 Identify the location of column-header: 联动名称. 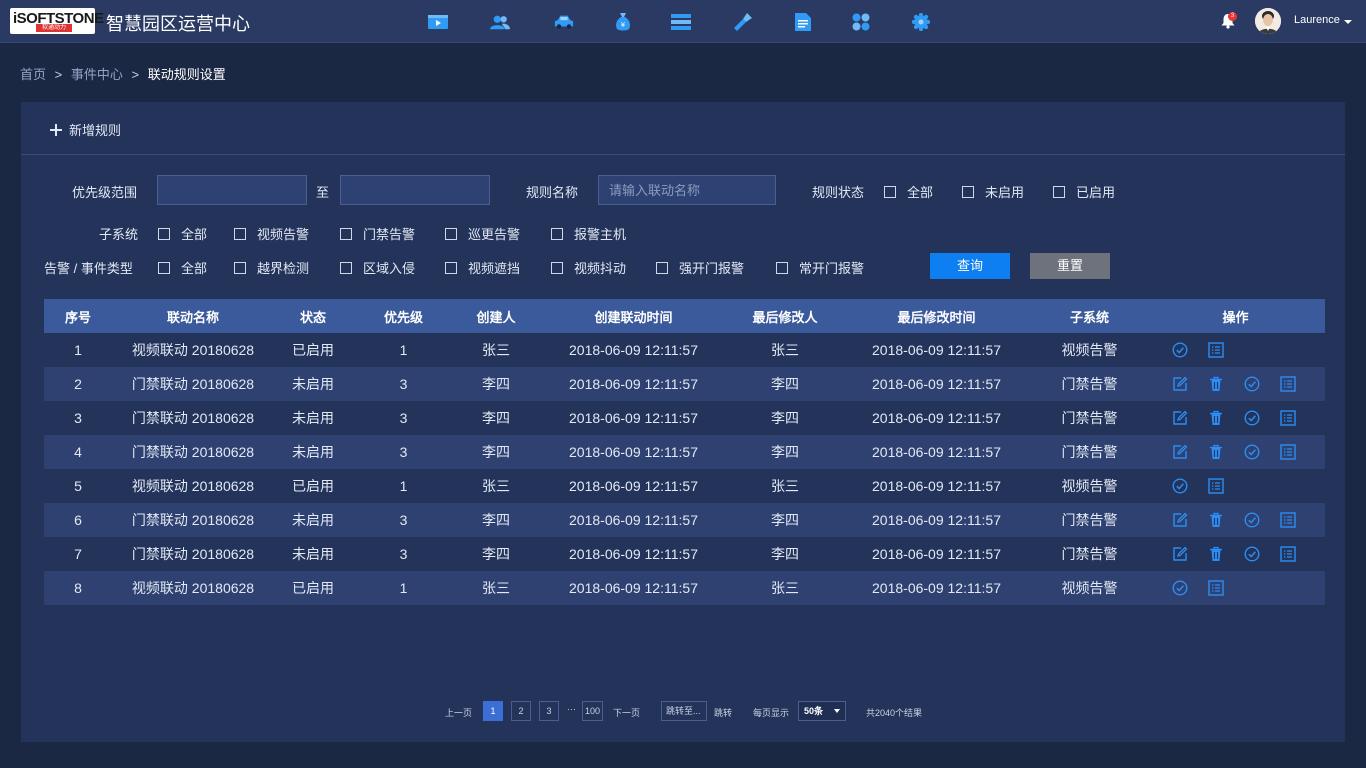
(193, 316).